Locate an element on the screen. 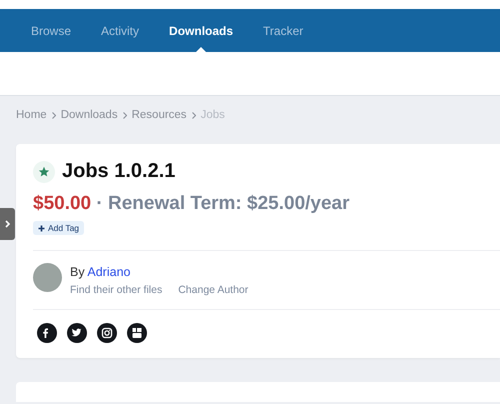 The width and height of the screenshot is (500, 404). current-page-label: Jobs is located at coordinates (212, 115).